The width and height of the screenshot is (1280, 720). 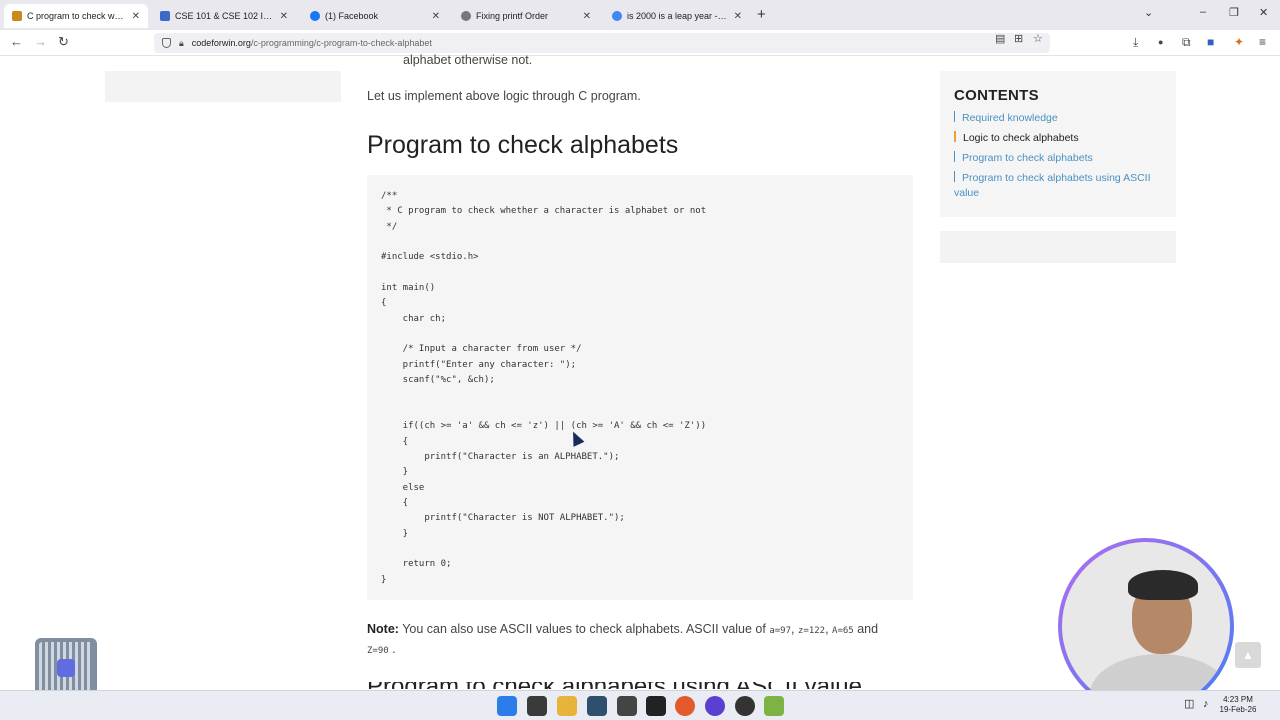 What do you see at coordinates (17, 16) in the screenshot?
I see `codeforwin-favicon-icon` at bounding box center [17, 16].